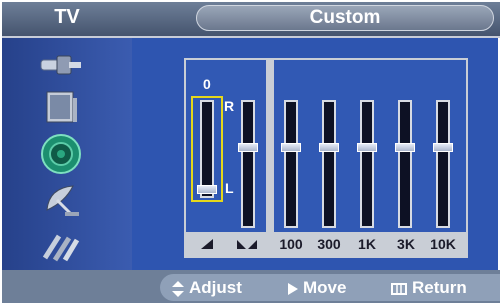  Describe the element at coordinates (443, 164) in the screenshot. I see `band-10k-slider-track` at that location.